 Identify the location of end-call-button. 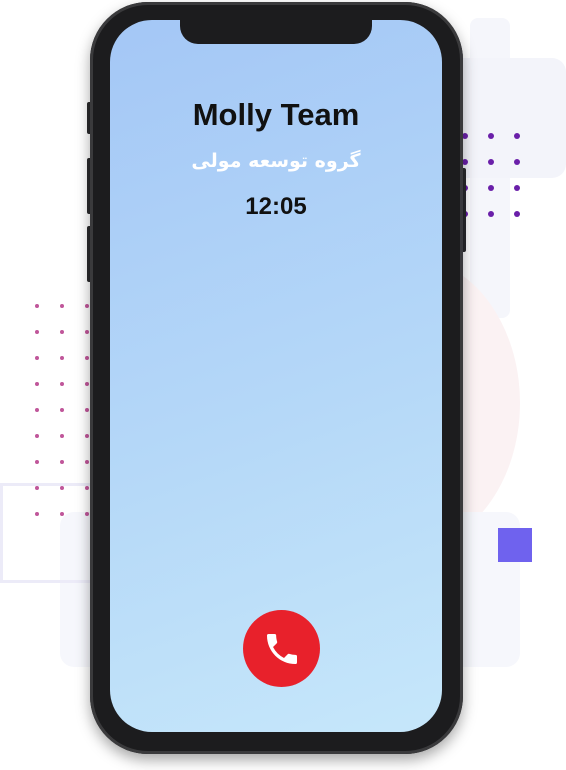
(281, 648).